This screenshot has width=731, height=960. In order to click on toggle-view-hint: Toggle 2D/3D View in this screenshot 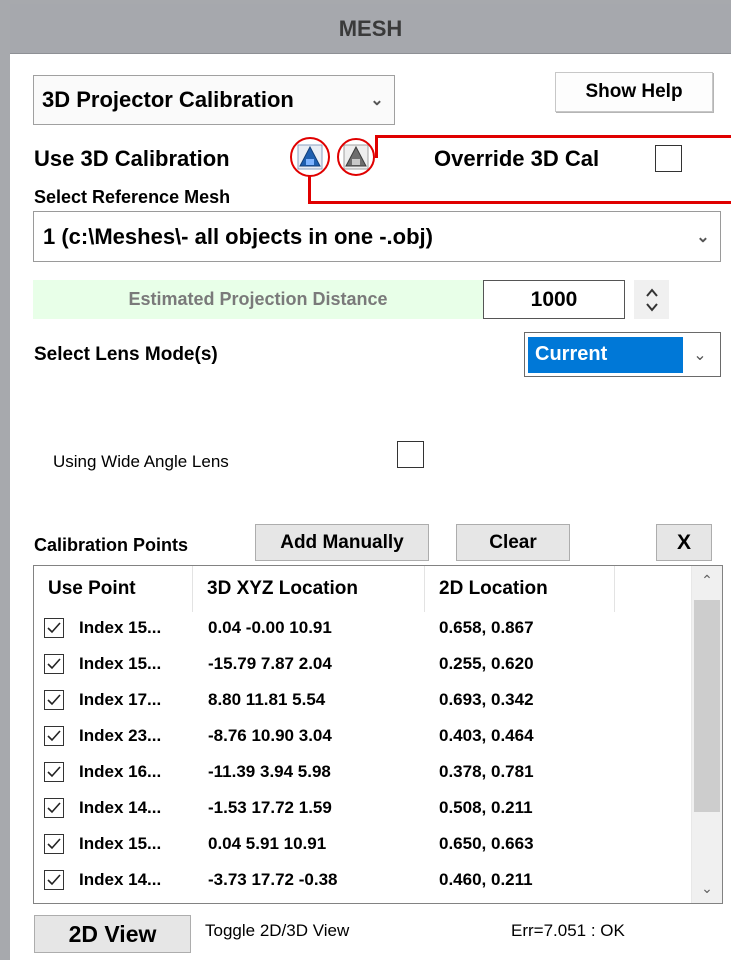, I will do `click(277, 930)`.